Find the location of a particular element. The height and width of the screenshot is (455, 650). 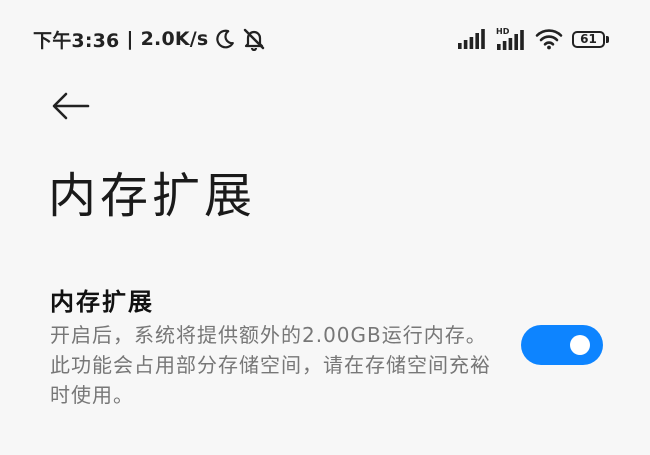

signal-icon is located at coordinates (472, 39).